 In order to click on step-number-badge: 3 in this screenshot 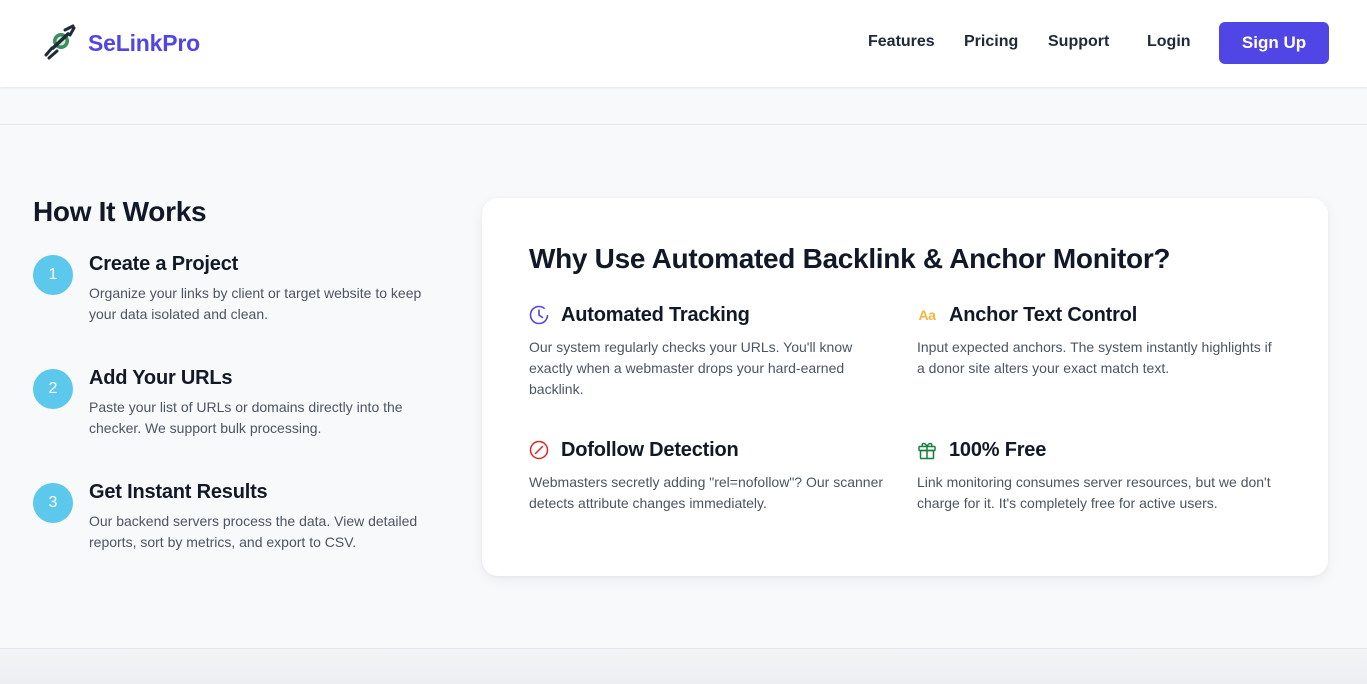, I will do `click(53, 503)`.